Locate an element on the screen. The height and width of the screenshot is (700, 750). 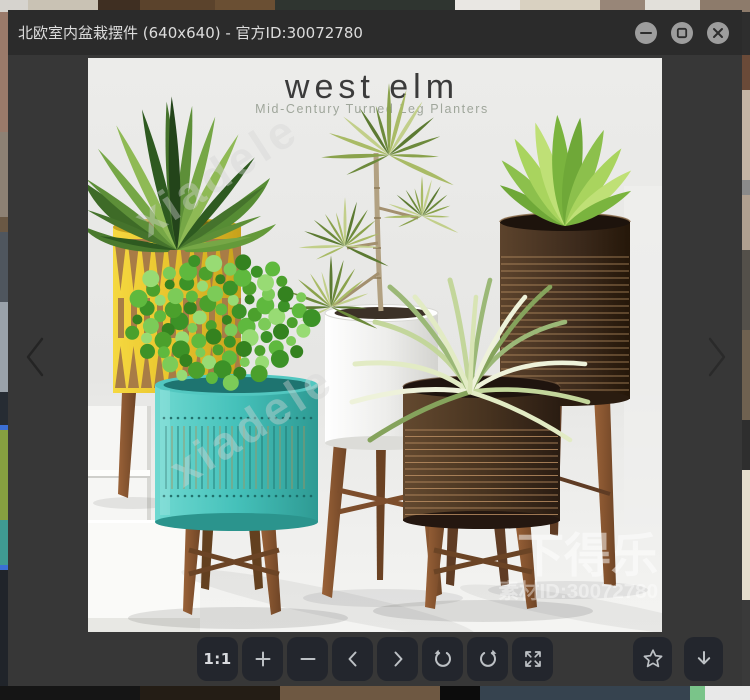
page-behind-right is located at coordinates (746, 356).